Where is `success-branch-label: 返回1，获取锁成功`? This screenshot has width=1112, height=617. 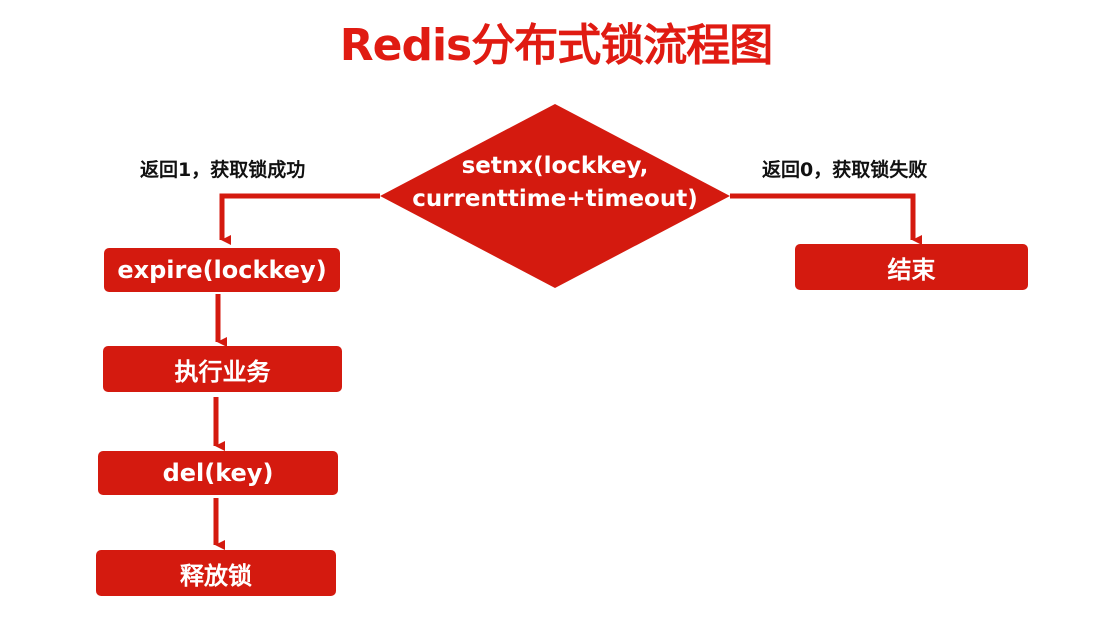 success-branch-label: 返回1，获取锁成功 is located at coordinates (223, 170).